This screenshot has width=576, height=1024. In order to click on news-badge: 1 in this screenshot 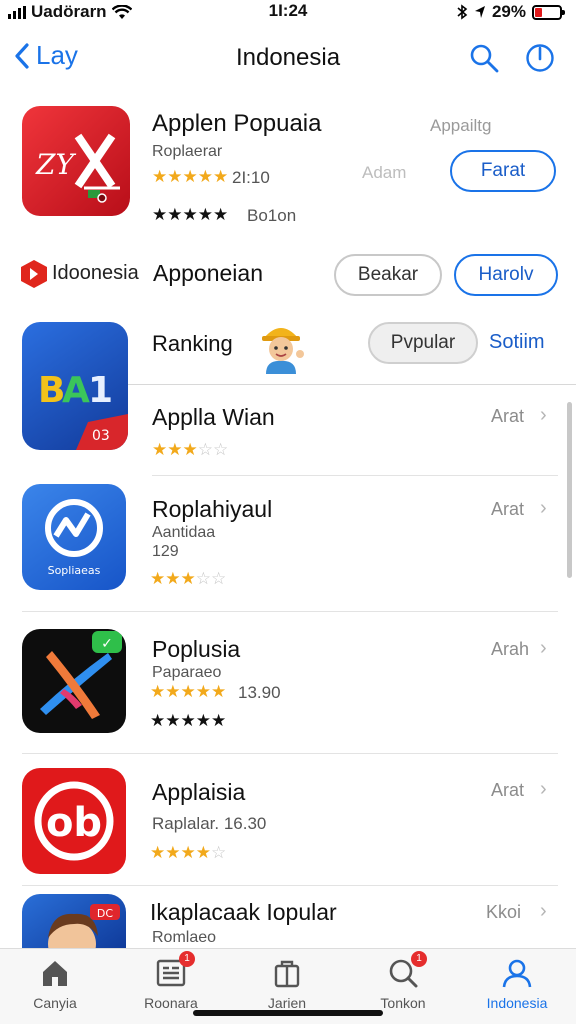, I will do `click(187, 959)`.